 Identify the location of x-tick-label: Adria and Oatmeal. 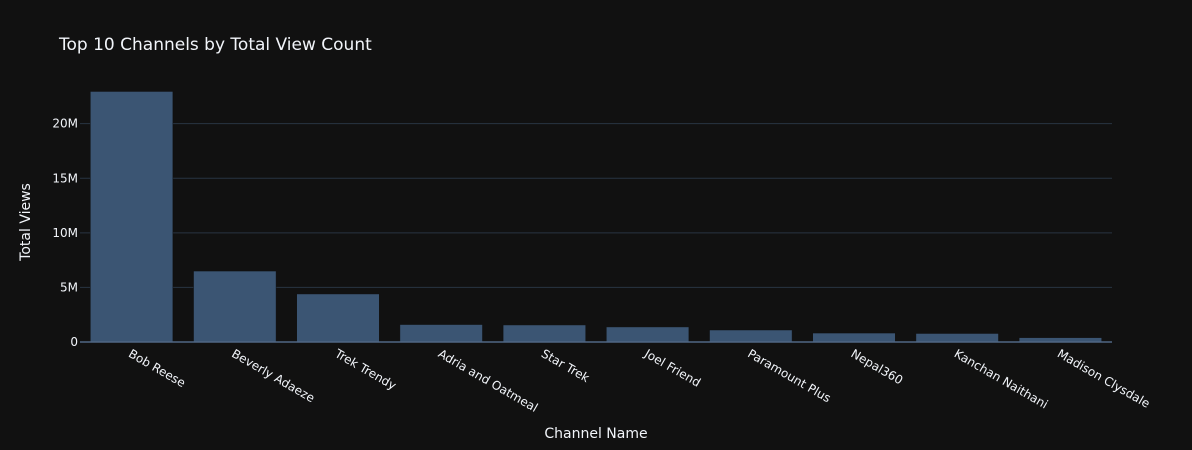
(488, 380).